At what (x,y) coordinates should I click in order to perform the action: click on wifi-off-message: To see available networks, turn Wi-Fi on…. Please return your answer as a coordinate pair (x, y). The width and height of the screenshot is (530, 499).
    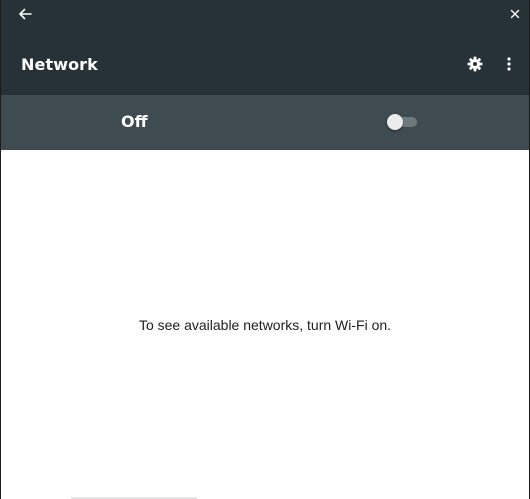
    Looking at the image, I should click on (265, 325).